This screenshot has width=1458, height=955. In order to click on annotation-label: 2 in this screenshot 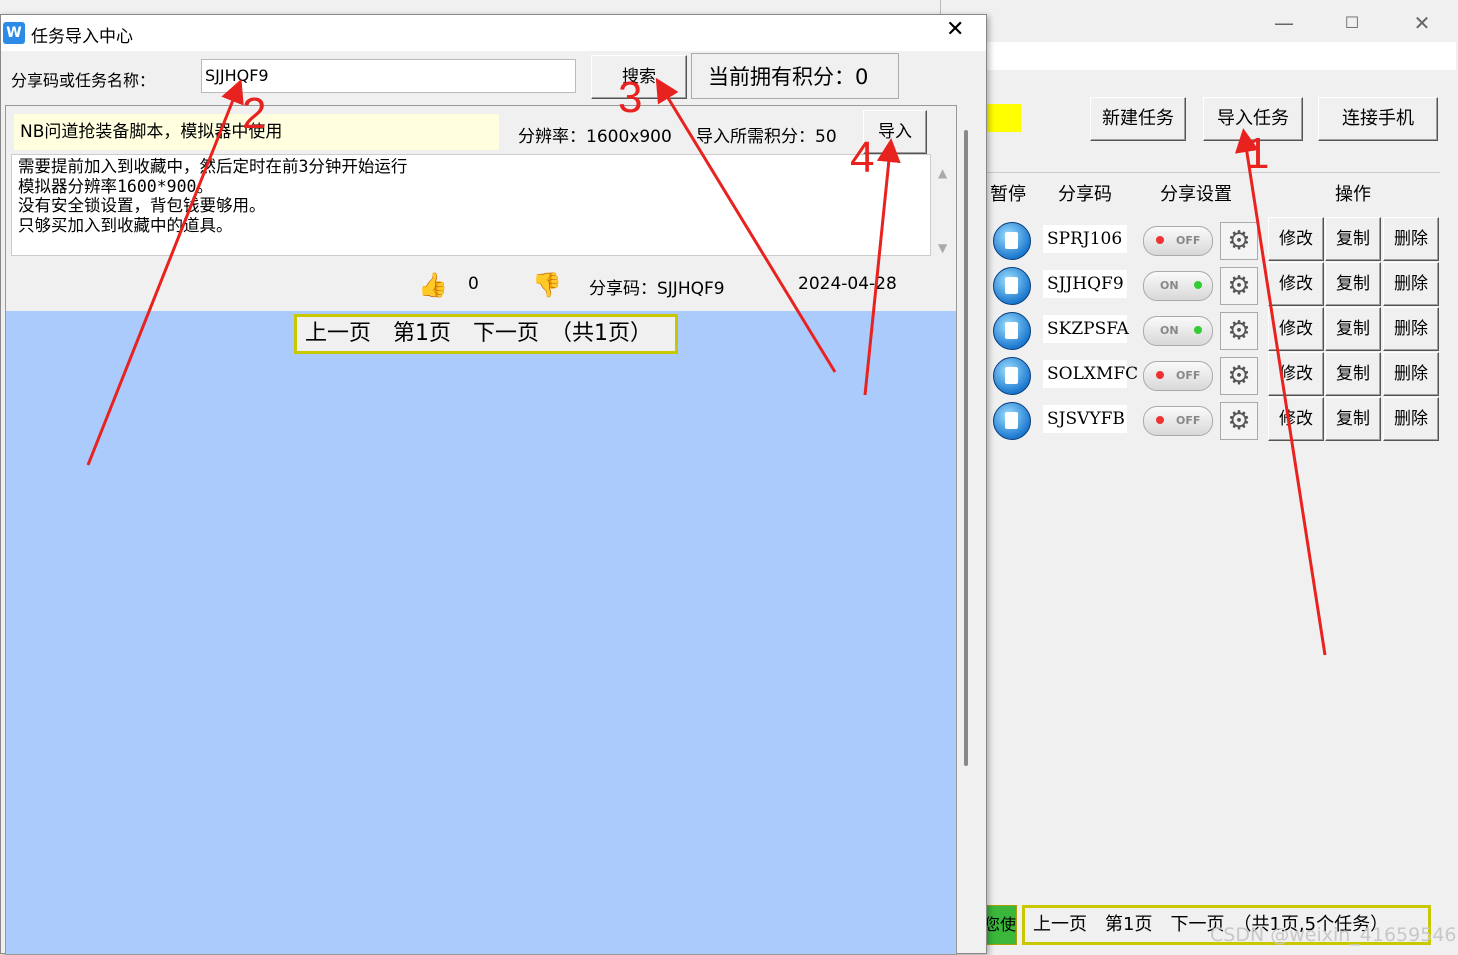, I will do `click(254, 113)`.